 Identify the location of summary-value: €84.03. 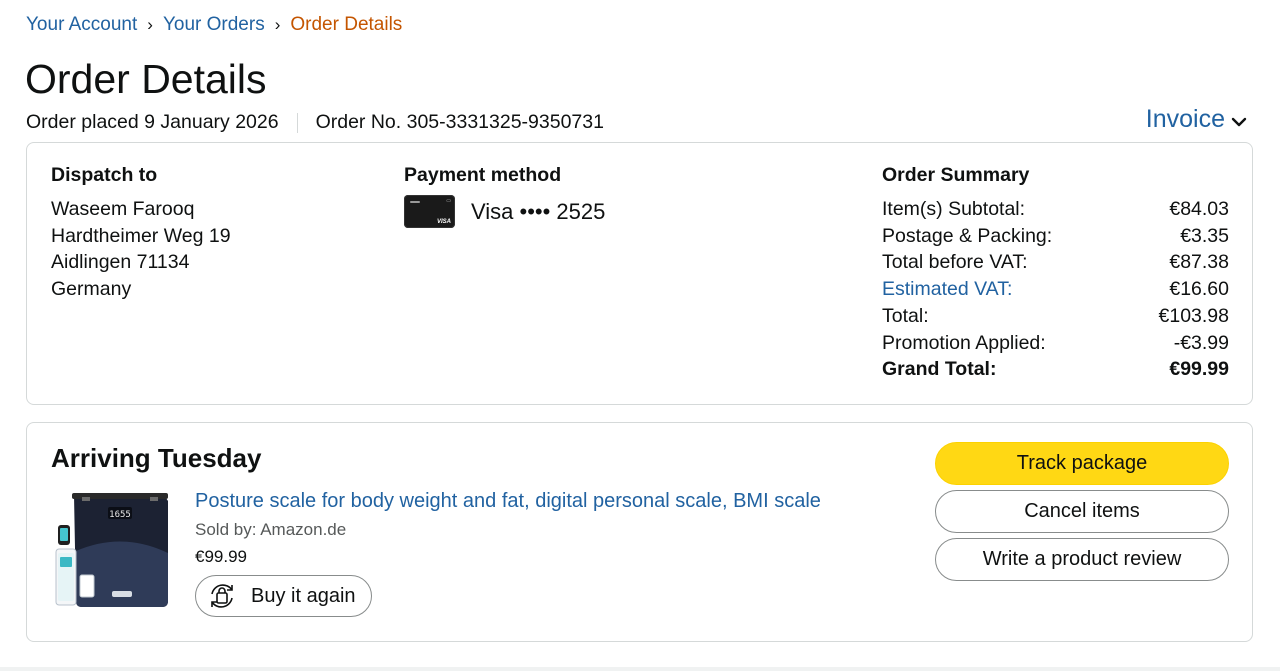
(1199, 209).